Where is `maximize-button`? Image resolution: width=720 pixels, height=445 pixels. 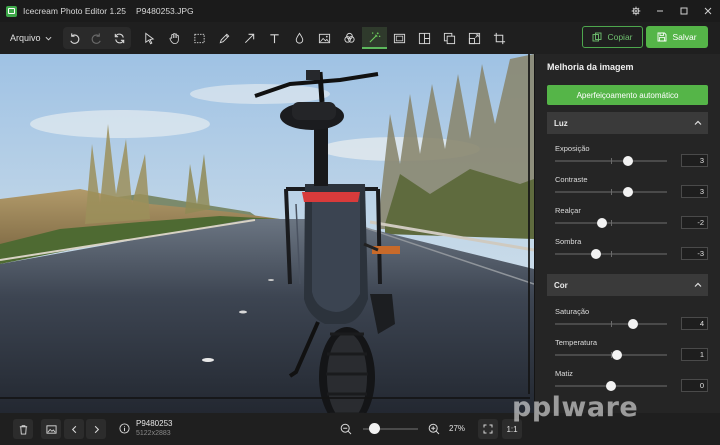
maximize-button is located at coordinates (684, 11).